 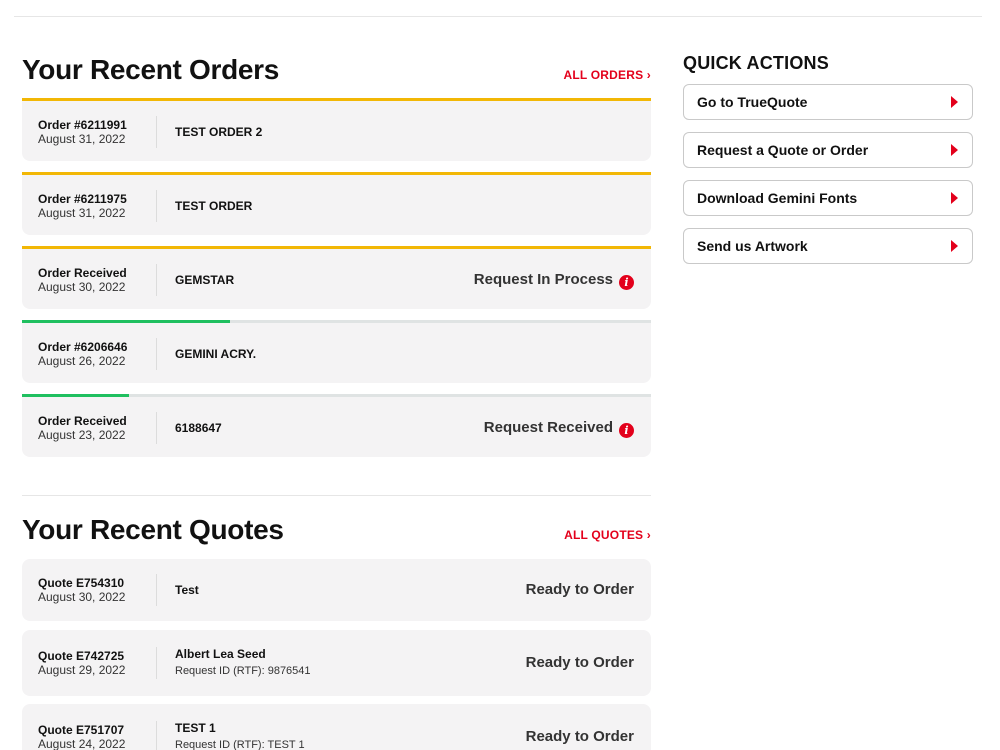 I want to click on order-number: Order #6211991, so click(x=82, y=125).